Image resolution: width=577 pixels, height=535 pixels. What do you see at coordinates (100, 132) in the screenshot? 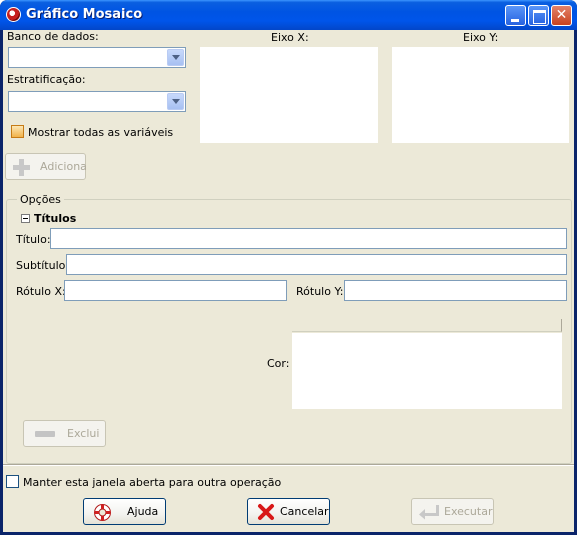
I see `show-all-label: Mostrar todas as variáveis` at bounding box center [100, 132].